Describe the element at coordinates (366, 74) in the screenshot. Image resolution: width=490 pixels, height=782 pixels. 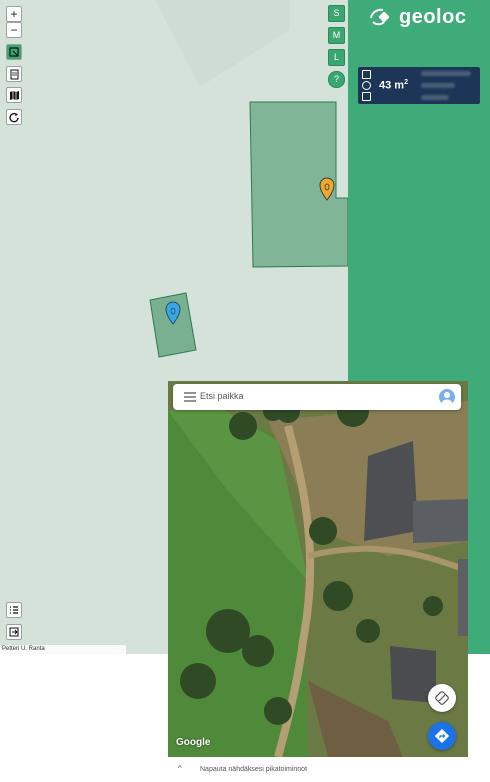
I see `expand-icon` at that location.